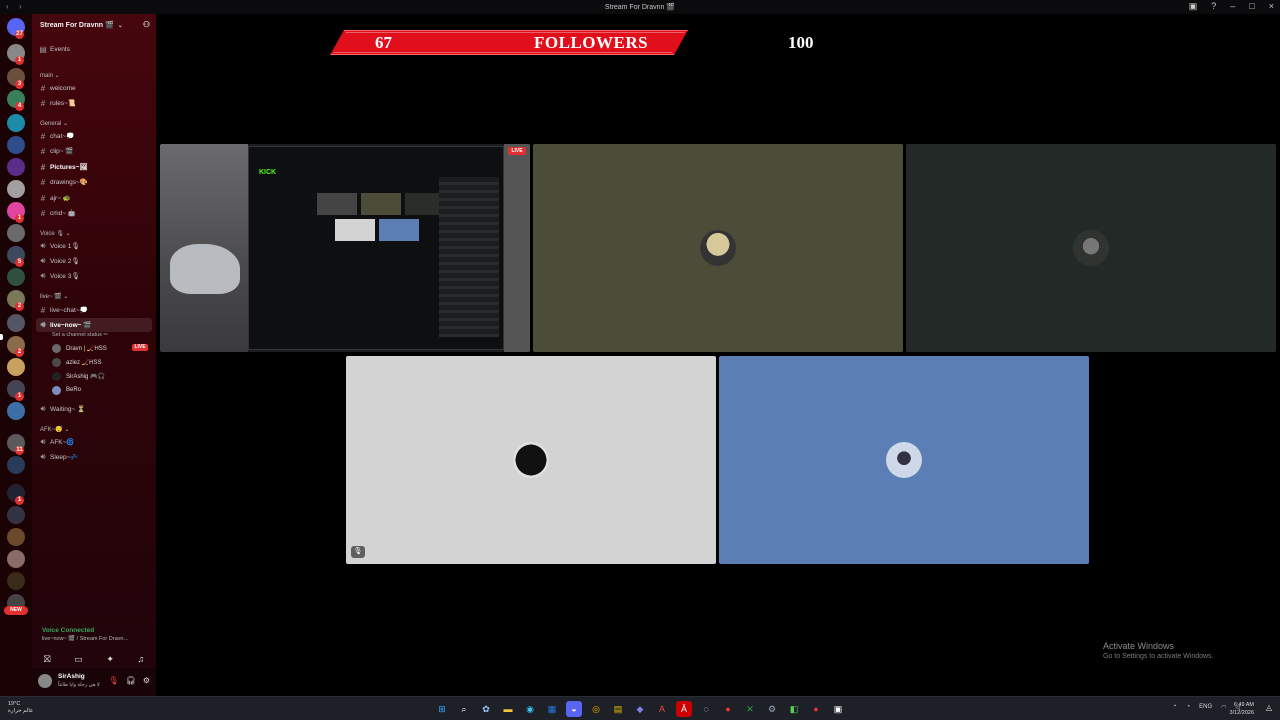 The image size is (1280, 720). Describe the element at coordinates (98, 136) in the screenshot. I see `channel-chat: # chat~💭` at that location.